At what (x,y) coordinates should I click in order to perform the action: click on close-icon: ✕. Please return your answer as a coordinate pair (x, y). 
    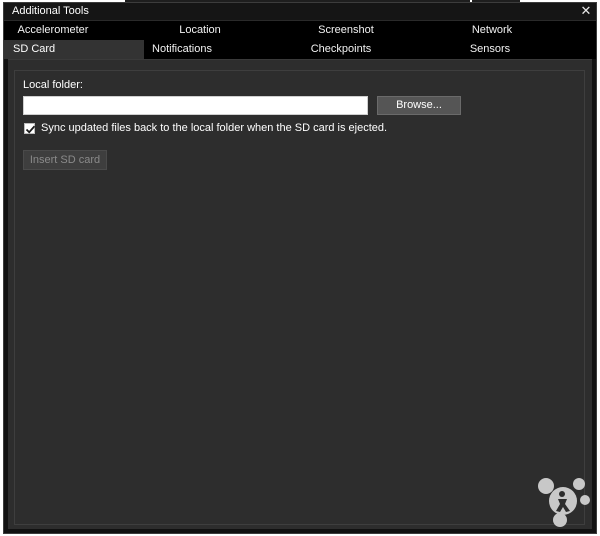
    Looking at the image, I should click on (586, 11).